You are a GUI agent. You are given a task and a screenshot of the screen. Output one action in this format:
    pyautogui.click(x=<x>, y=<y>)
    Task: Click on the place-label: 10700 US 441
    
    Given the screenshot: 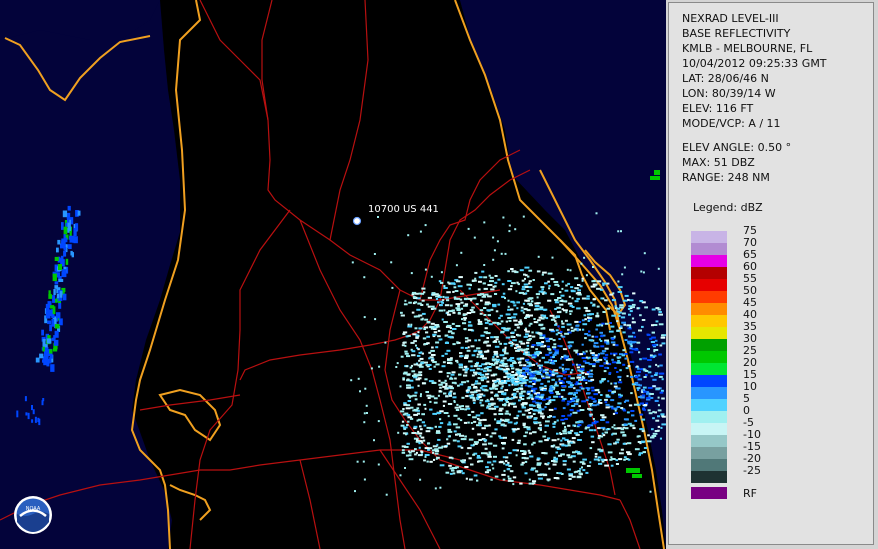 What is the action you would take?
    pyautogui.click(x=403, y=209)
    